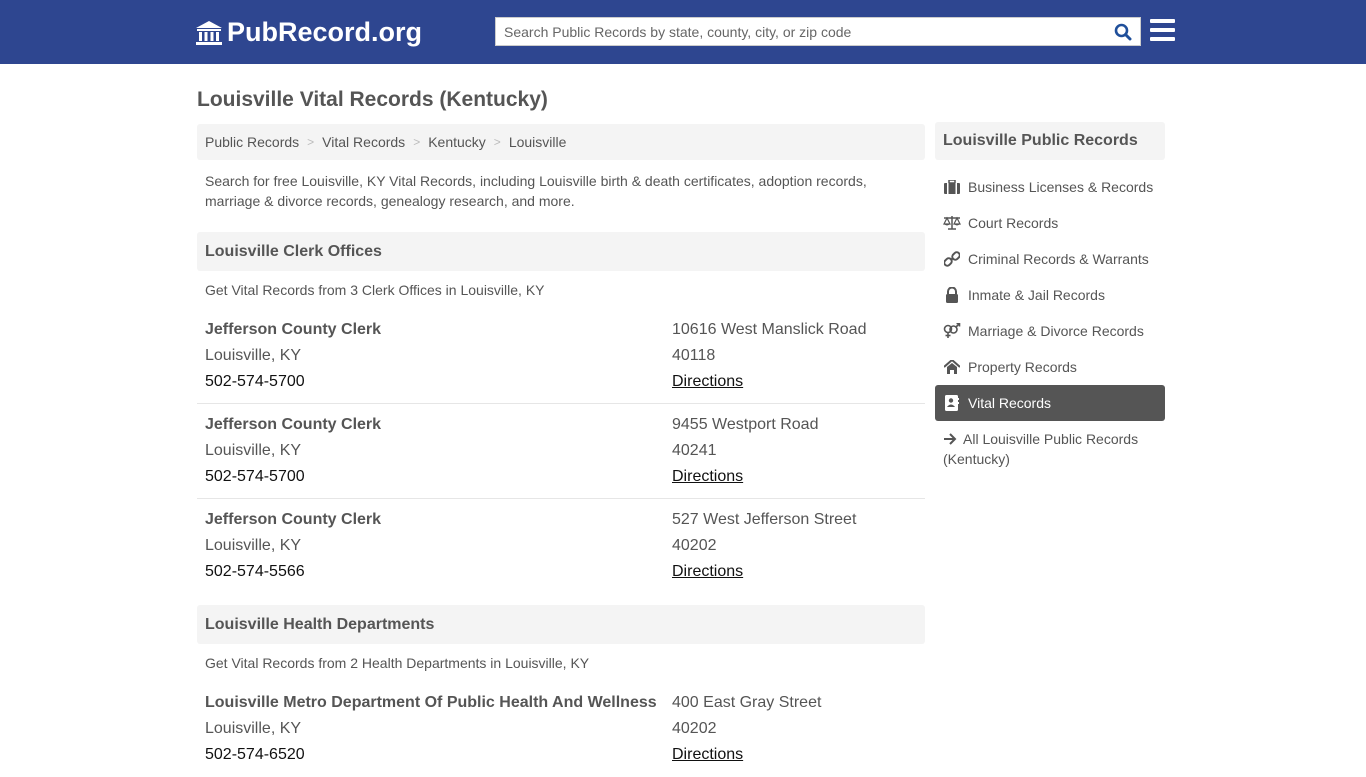 The height and width of the screenshot is (777, 1366). I want to click on sidebar-item-label: Business Licenses & Records, so click(1061, 187).